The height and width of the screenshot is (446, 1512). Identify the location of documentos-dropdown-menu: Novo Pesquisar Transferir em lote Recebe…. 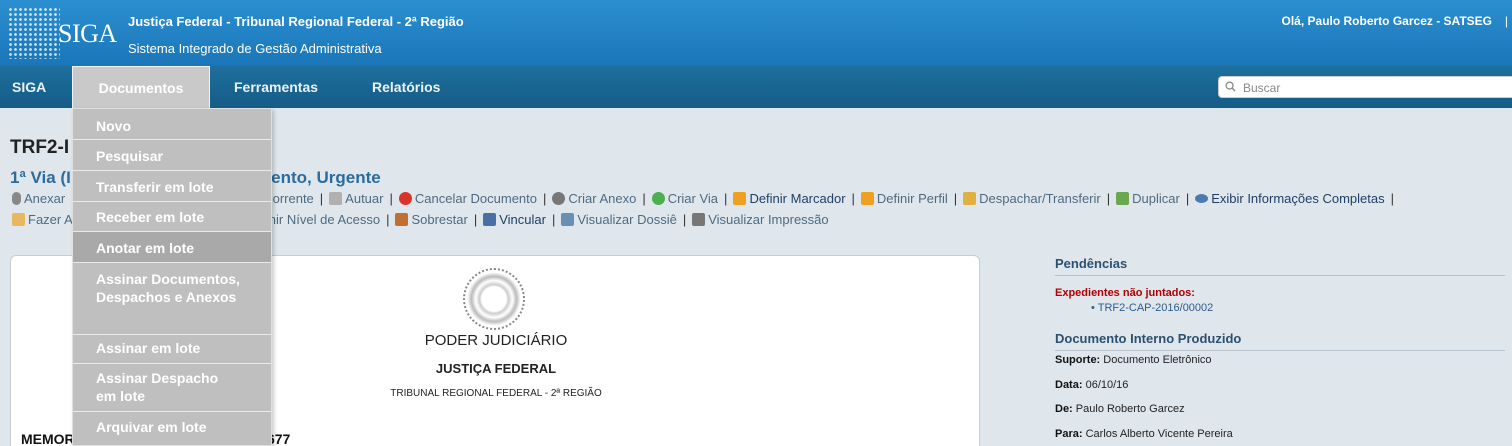
(172, 277).